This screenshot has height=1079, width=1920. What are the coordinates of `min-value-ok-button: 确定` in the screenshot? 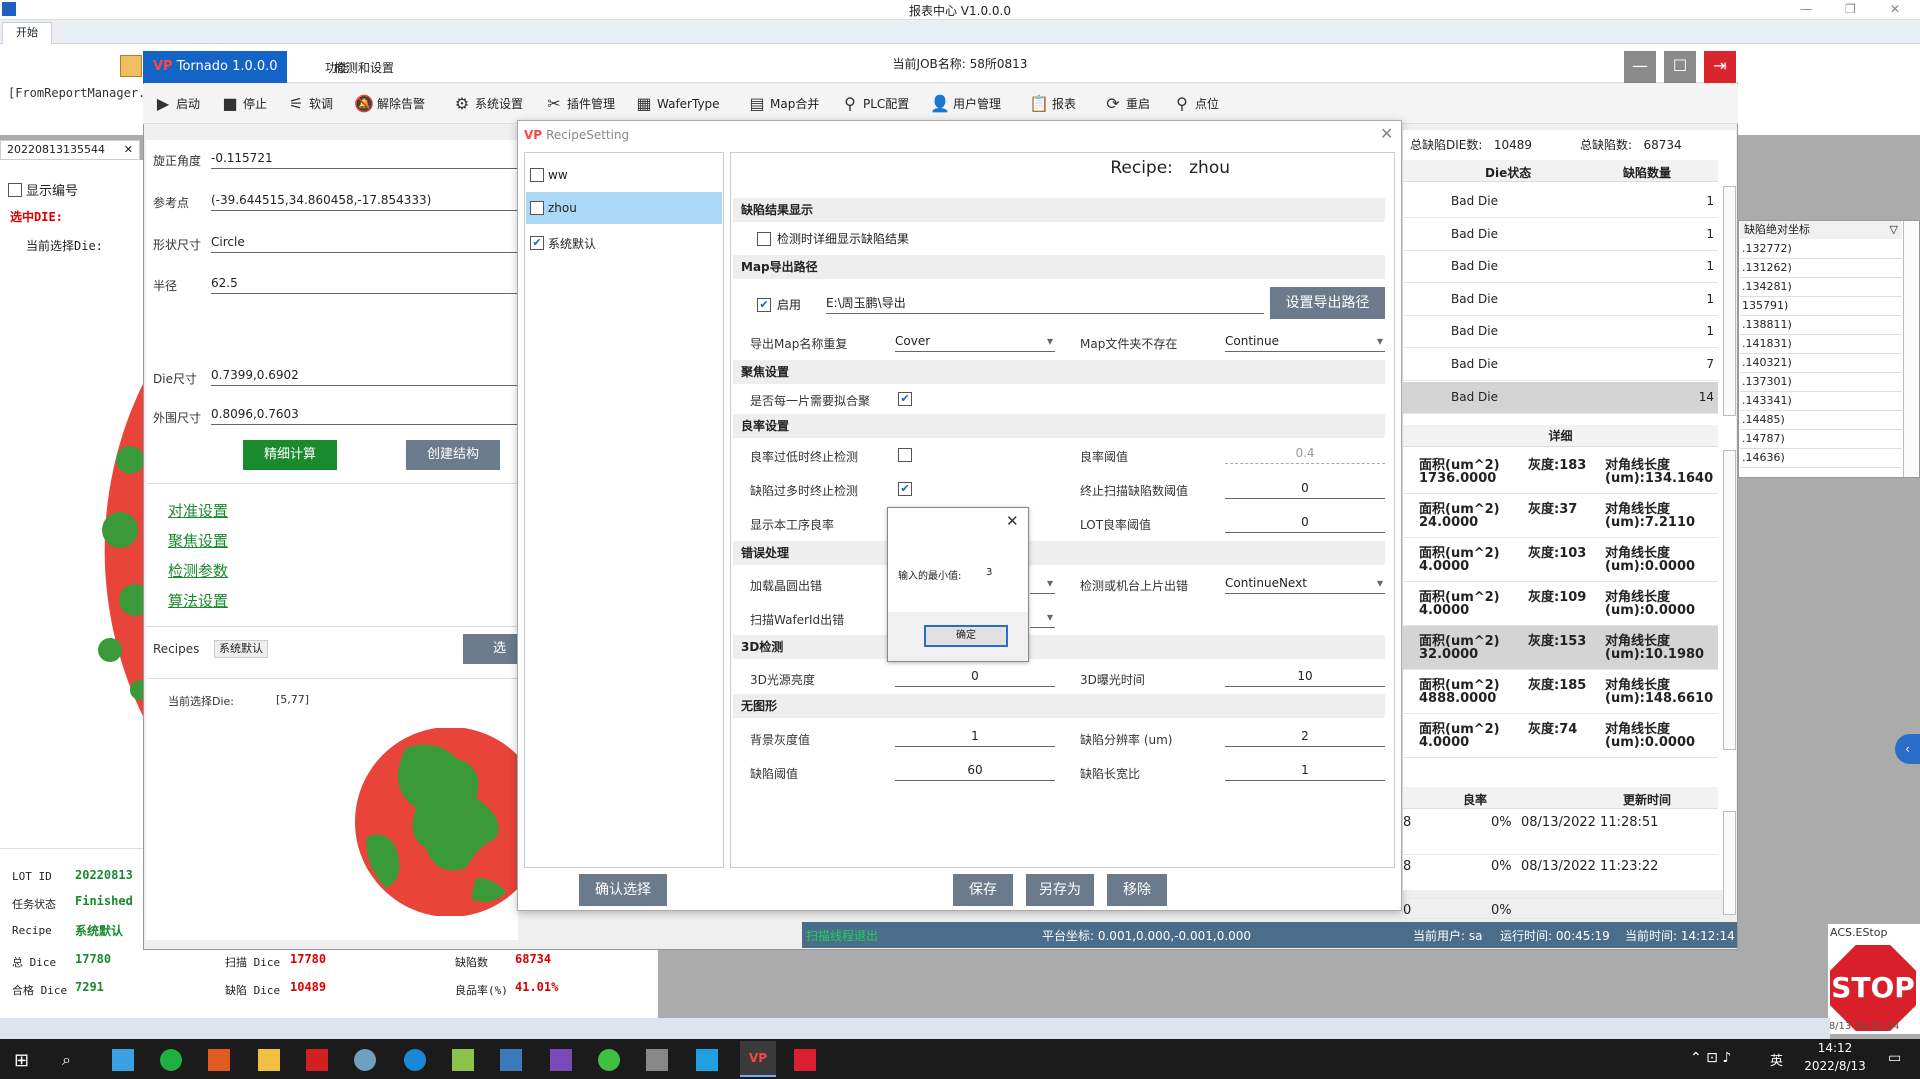 It's located at (966, 636).